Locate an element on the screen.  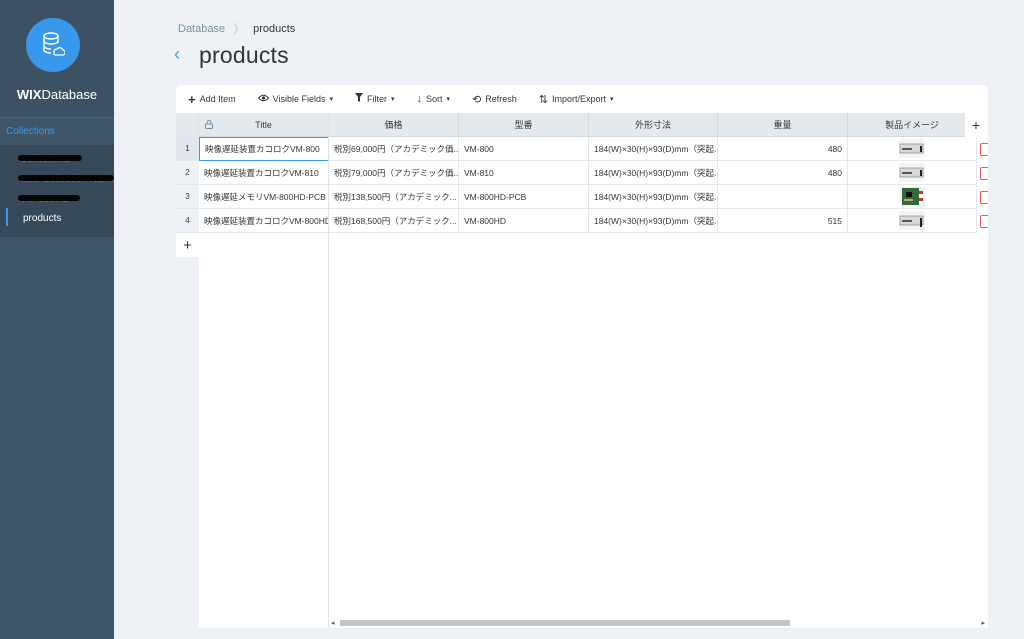
import-export-label: Import/Export is located at coordinates (579, 99).